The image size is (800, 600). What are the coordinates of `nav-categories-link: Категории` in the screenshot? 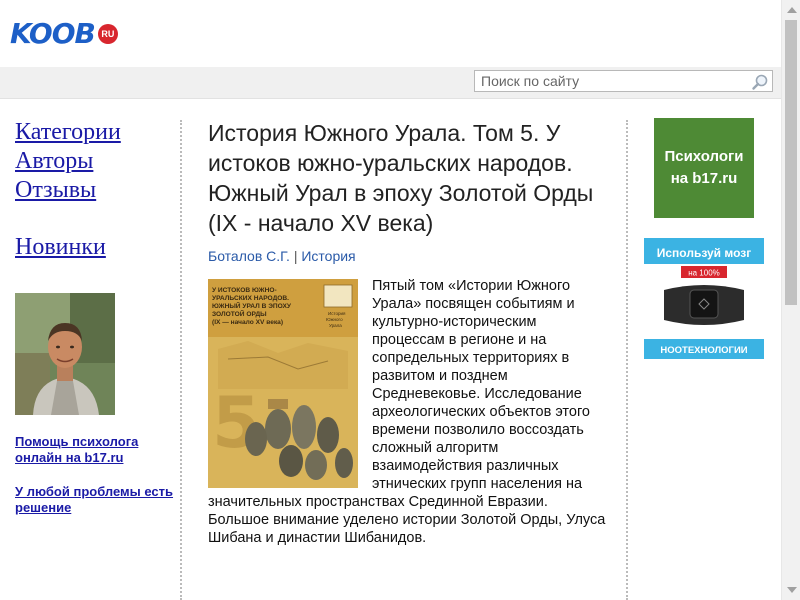 It's located at (95, 132).